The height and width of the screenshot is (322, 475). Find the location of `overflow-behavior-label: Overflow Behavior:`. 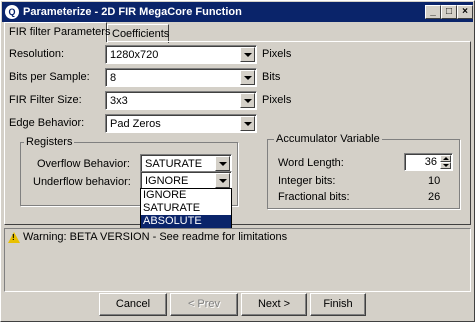

overflow-behavior-label: Overflow Behavior: is located at coordinates (83, 164).